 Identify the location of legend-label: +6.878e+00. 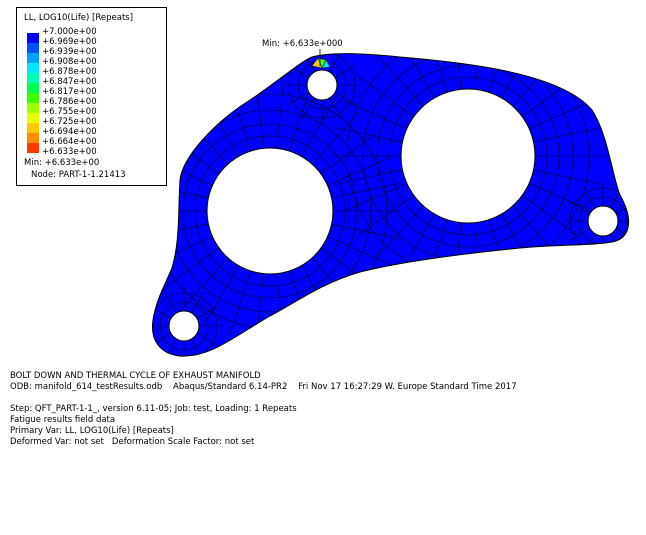
(69, 72).